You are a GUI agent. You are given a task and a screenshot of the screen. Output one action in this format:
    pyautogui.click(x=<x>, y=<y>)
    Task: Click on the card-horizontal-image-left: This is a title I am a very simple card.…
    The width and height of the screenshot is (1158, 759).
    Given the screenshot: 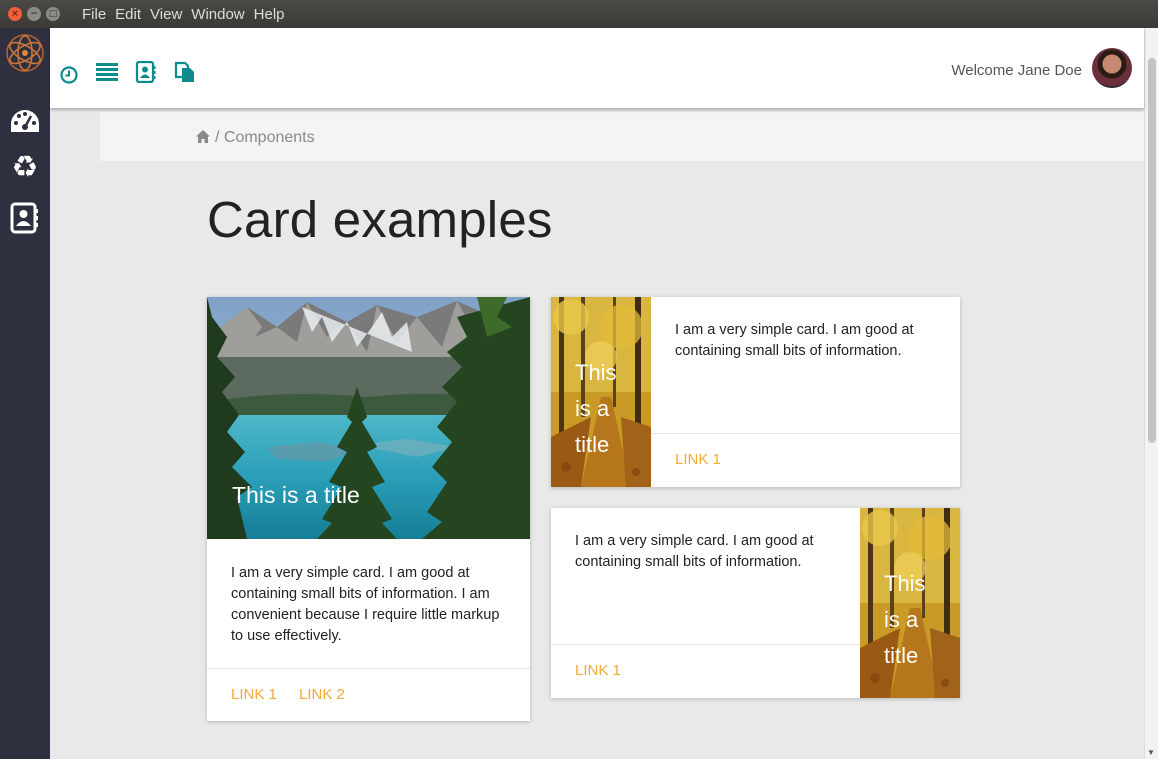 What is the action you would take?
    pyautogui.click(x=755, y=392)
    